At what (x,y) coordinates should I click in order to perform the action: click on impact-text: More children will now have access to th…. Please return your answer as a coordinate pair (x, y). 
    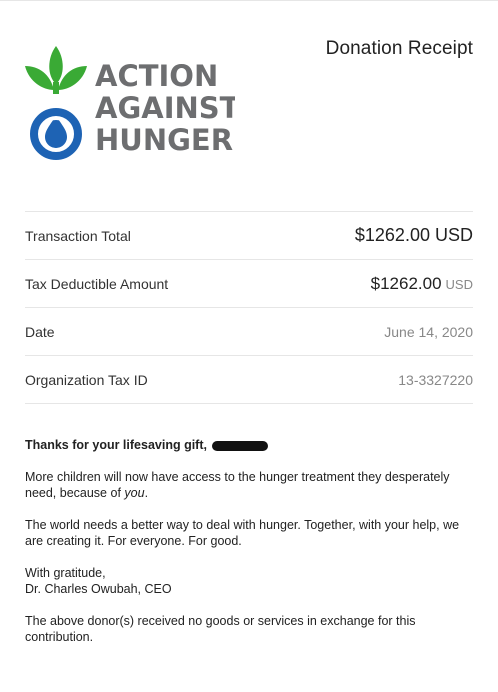
    Looking at the image, I should click on (237, 485).